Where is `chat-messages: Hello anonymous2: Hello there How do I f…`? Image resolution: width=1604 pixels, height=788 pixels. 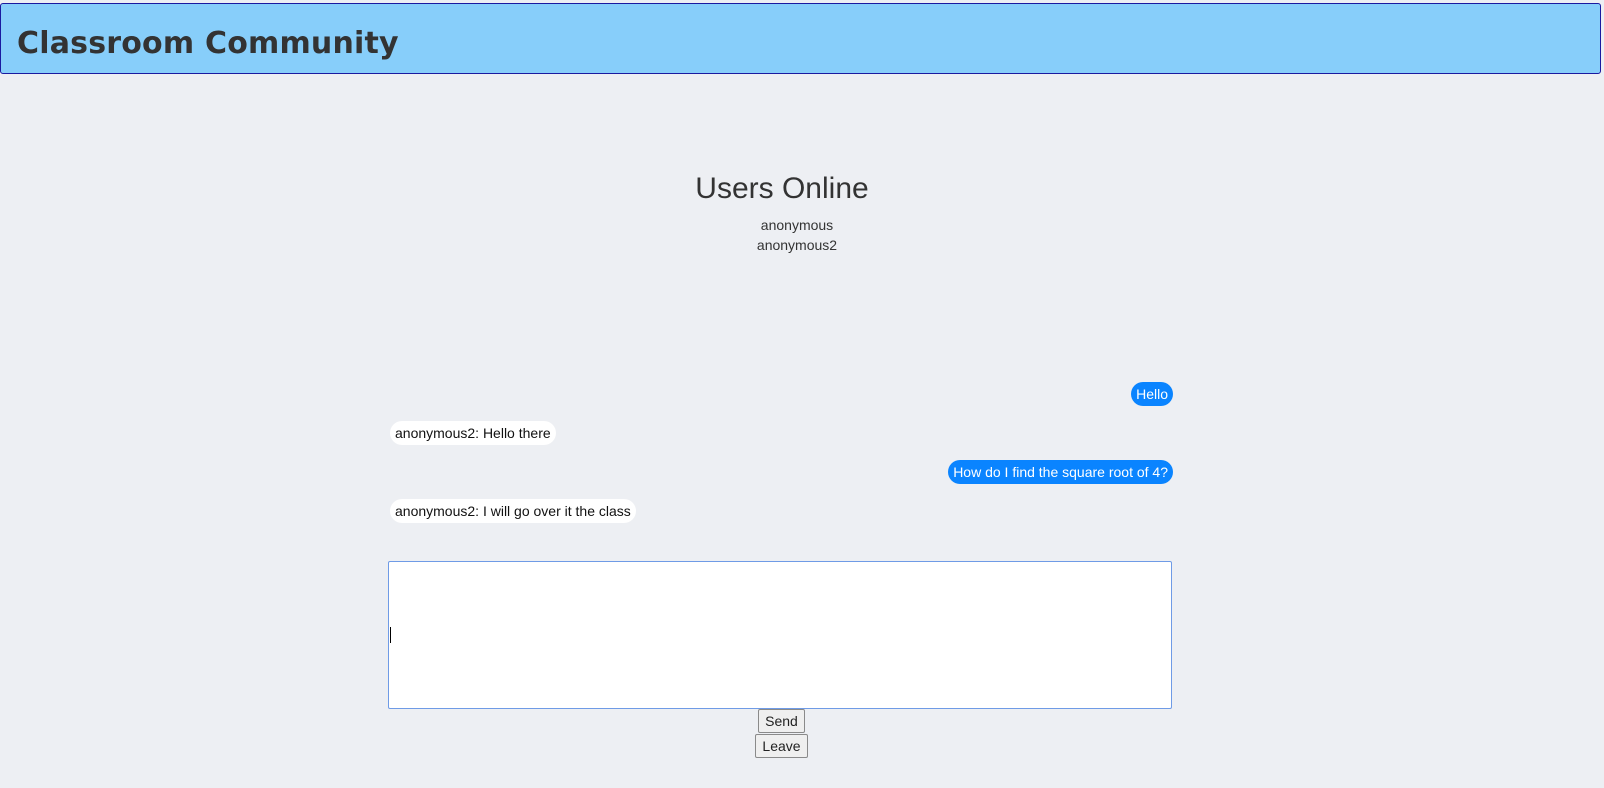
chat-messages: Hello anonymous2: Hello there How do I f… is located at coordinates (781, 460).